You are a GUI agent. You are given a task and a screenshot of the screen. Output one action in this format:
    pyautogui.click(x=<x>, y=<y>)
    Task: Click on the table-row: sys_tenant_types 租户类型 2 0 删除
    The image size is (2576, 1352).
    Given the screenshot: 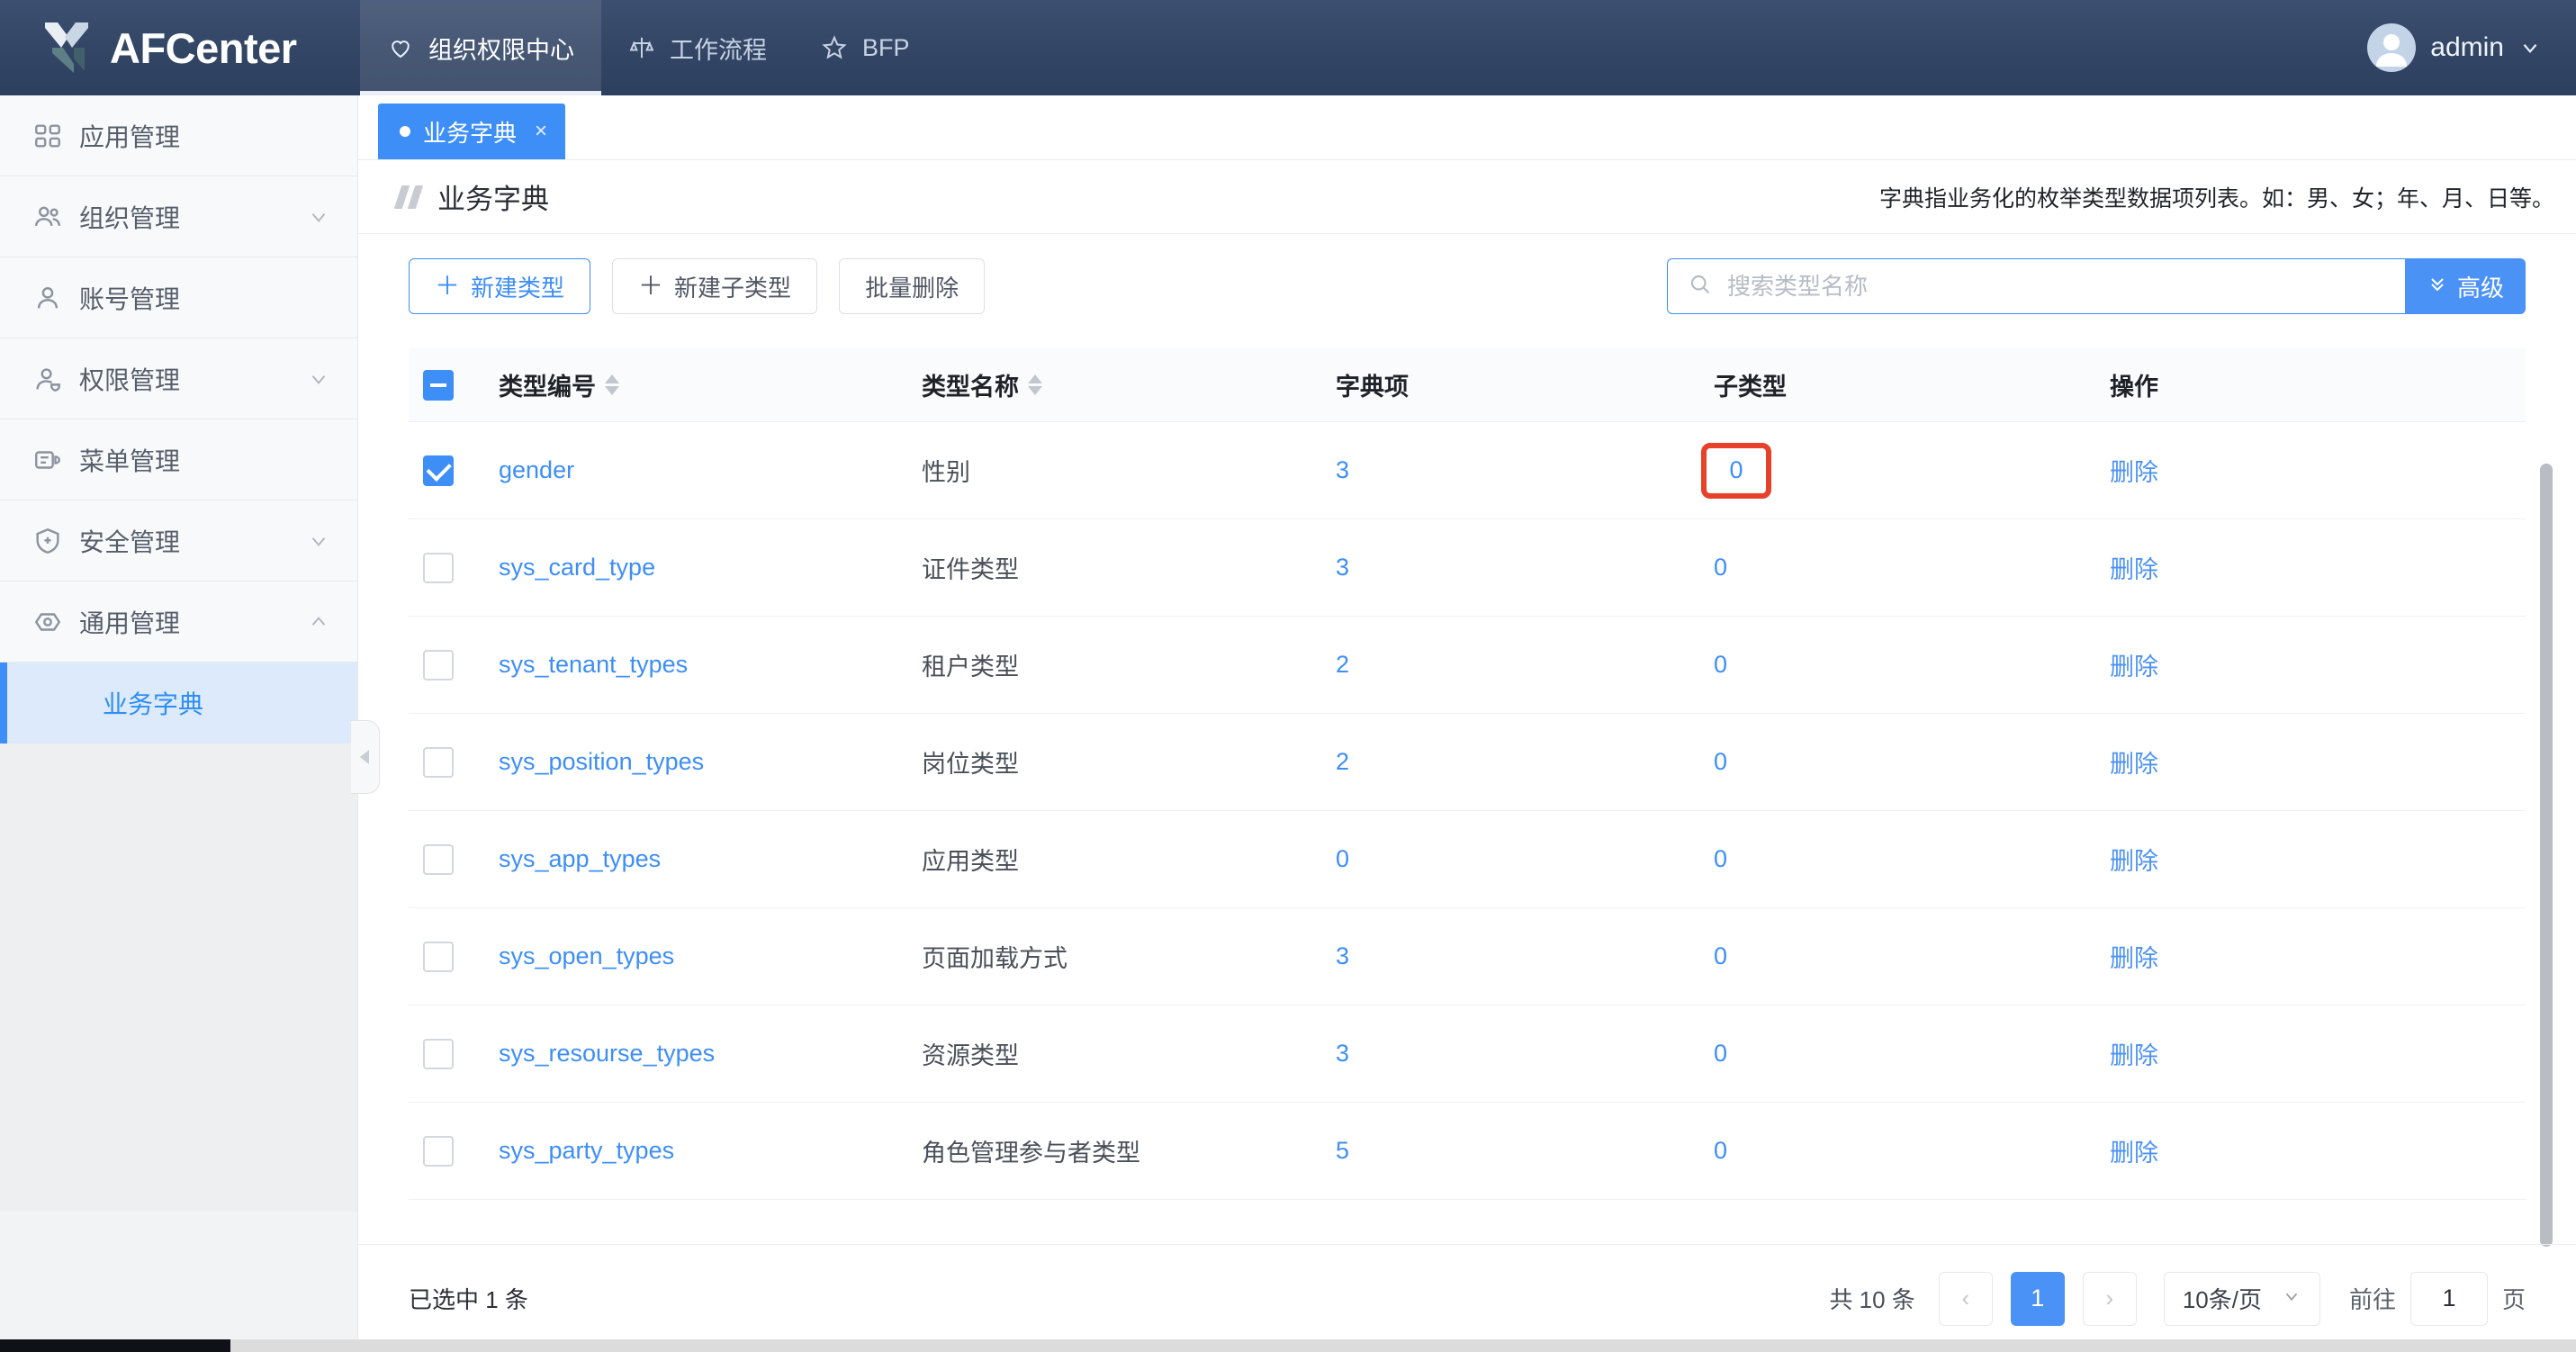 What is the action you would take?
    pyautogui.click(x=1467, y=665)
    